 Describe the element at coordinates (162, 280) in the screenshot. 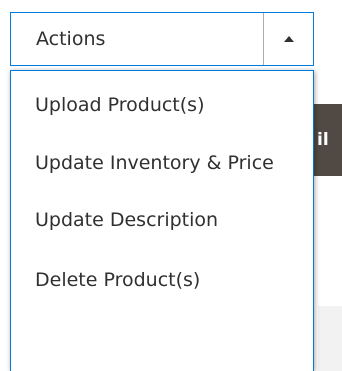

I see `menu-item-delete-products: Delete Product(s)` at that location.